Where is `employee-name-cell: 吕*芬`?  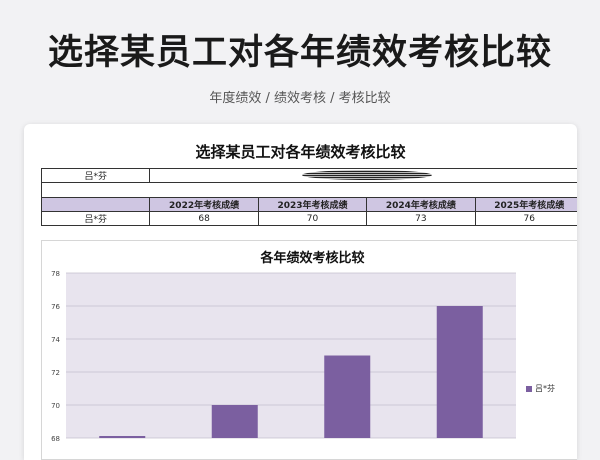 employee-name-cell: 吕*芬 is located at coordinates (95, 218).